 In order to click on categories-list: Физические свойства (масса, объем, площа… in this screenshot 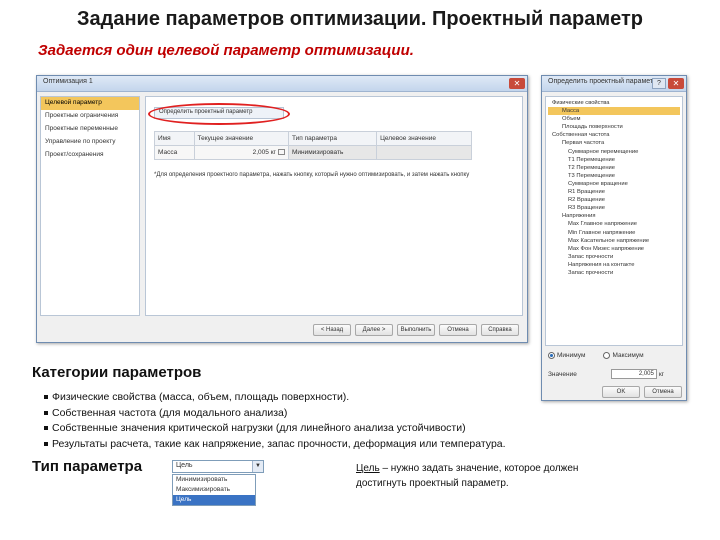, I will do `click(275, 421)`.